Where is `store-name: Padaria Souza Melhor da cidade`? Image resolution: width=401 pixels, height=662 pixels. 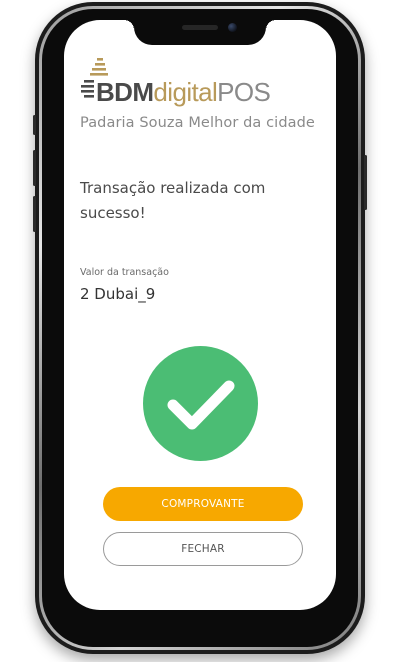 store-name: Padaria Souza Melhor da cidade is located at coordinates (197, 123).